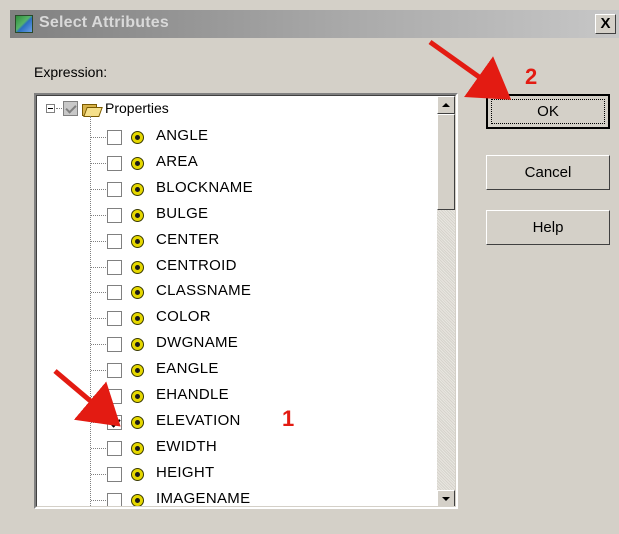  What do you see at coordinates (192, 394) in the screenshot?
I see `attribute-label: EHANDLE` at bounding box center [192, 394].